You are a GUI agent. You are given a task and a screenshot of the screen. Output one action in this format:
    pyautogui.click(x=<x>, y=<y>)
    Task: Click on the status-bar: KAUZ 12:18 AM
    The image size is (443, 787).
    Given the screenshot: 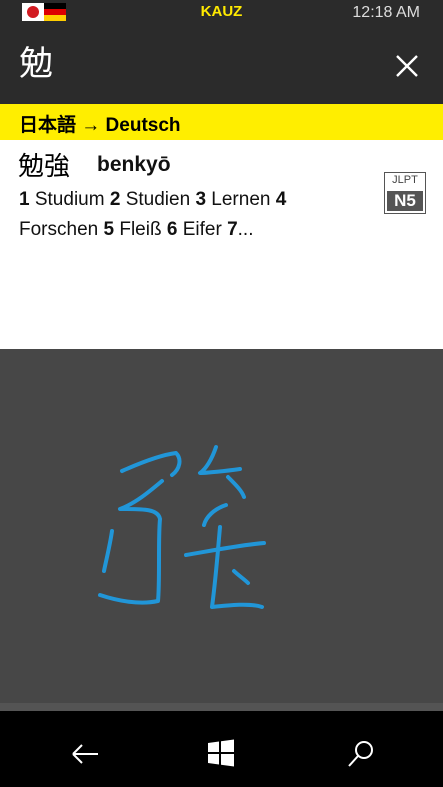 What is the action you would take?
    pyautogui.click(x=221, y=14)
    